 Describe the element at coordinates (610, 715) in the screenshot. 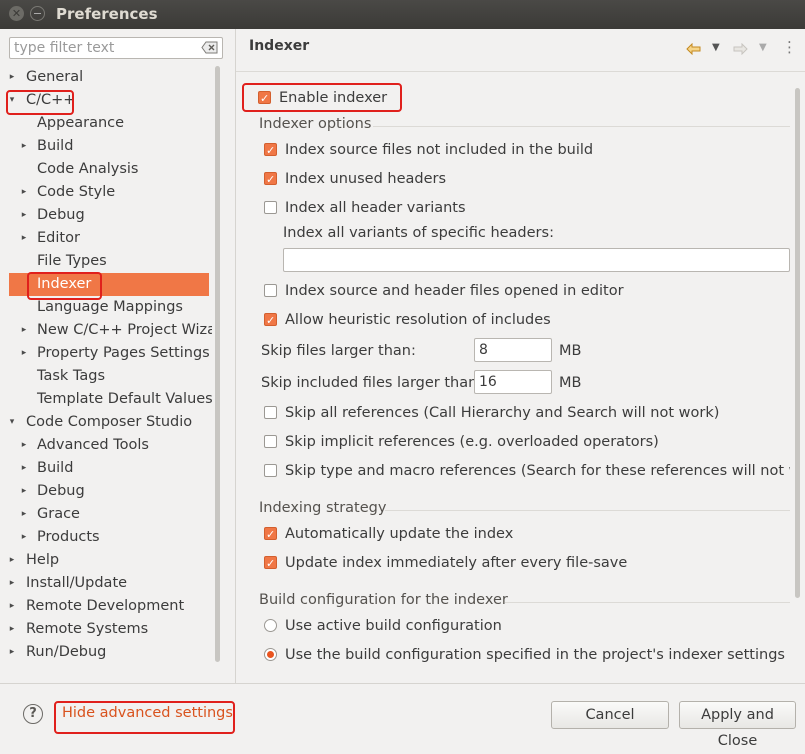

I see `cancel-button: Cancel` at that location.